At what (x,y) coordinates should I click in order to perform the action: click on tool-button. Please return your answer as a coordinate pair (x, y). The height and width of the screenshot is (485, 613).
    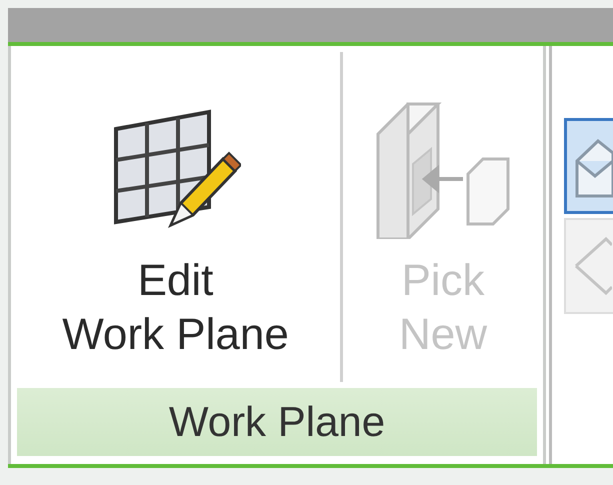
    Looking at the image, I should click on (588, 166).